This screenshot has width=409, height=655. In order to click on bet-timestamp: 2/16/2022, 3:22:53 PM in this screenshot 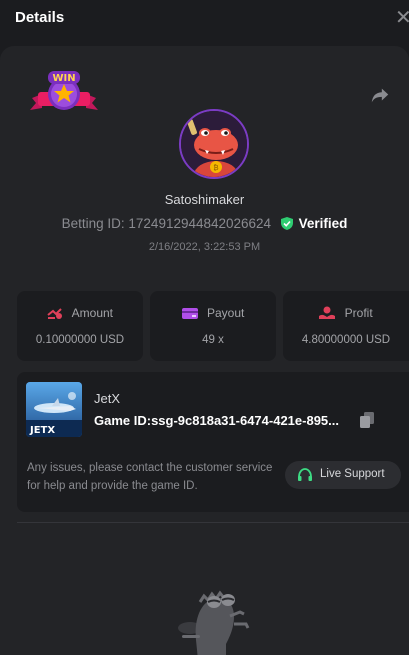, I will do `click(204, 247)`.